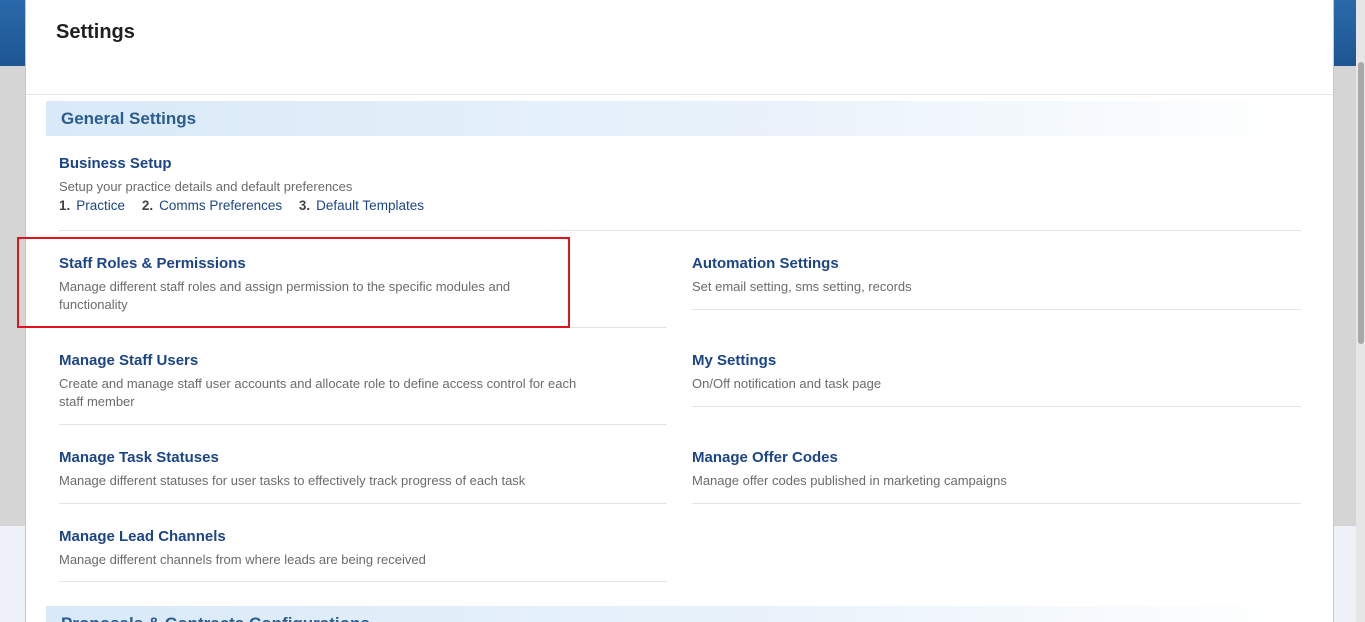 This screenshot has width=1365, height=622. Describe the element at coordinates (95, 32) in the screenshot. I see `page-title: Settings` at that location.